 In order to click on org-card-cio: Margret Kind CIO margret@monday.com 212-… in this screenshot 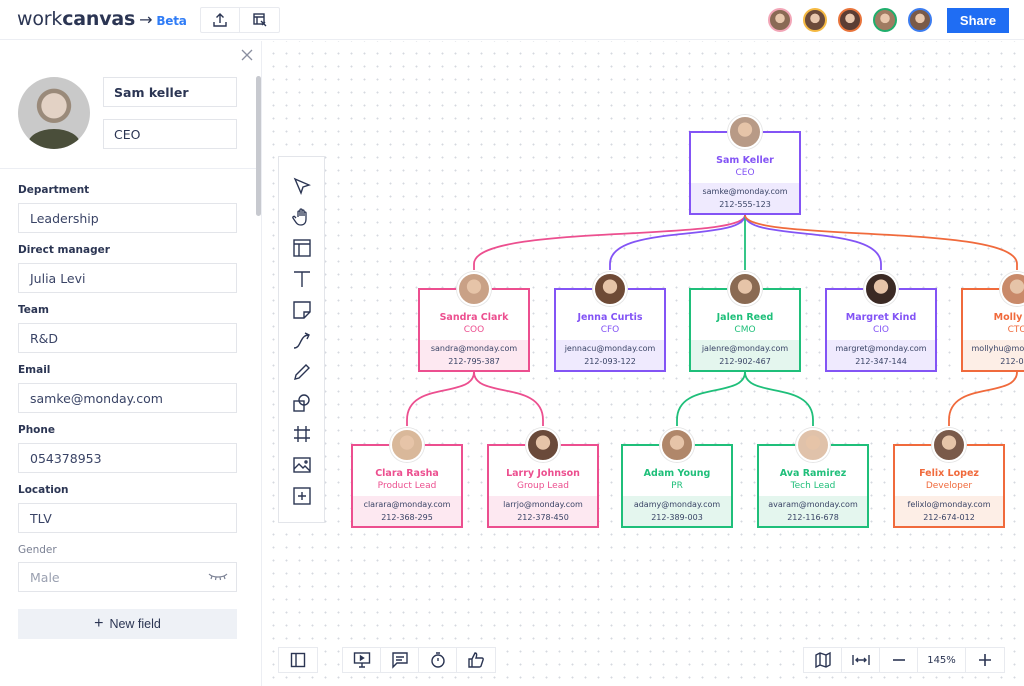, I will do `click(881, 322)`.